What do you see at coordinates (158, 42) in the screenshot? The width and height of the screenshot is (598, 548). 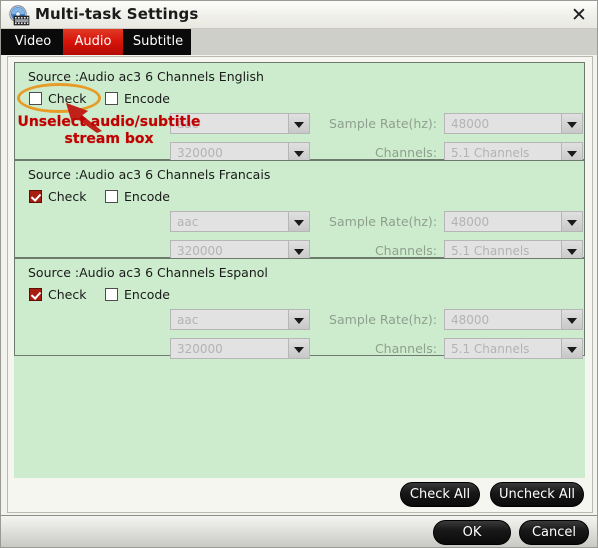 I see `tab-subtitle: Subtitle` at bounding box center [158, 42].